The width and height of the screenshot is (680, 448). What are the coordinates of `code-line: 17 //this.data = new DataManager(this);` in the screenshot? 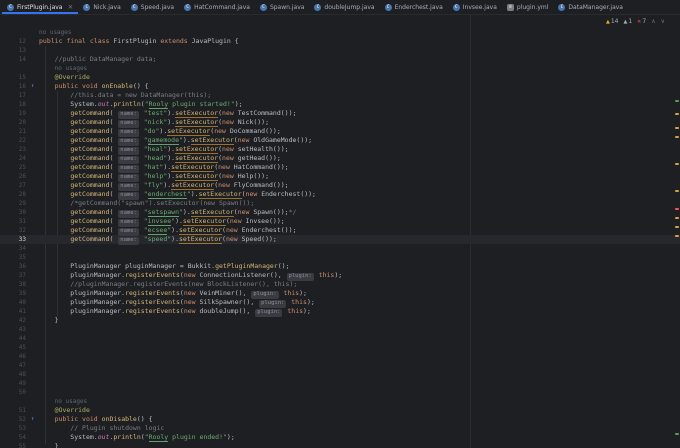 It's located at (340, 95).